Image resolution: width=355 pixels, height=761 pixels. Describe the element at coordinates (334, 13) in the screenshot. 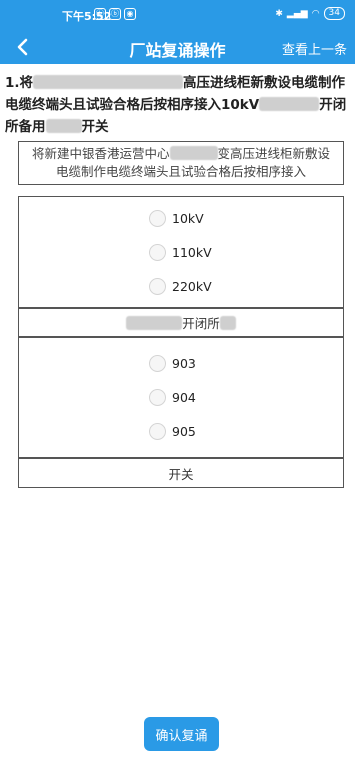

I see `battery-icon: 34` at that location.